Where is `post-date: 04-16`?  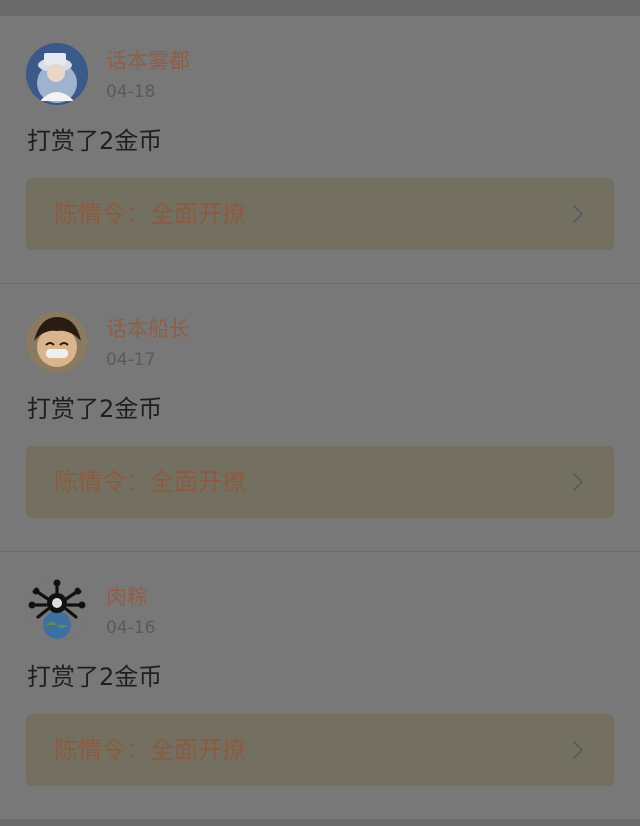
post-date: 04-16 is located at coordinates (131, 628).